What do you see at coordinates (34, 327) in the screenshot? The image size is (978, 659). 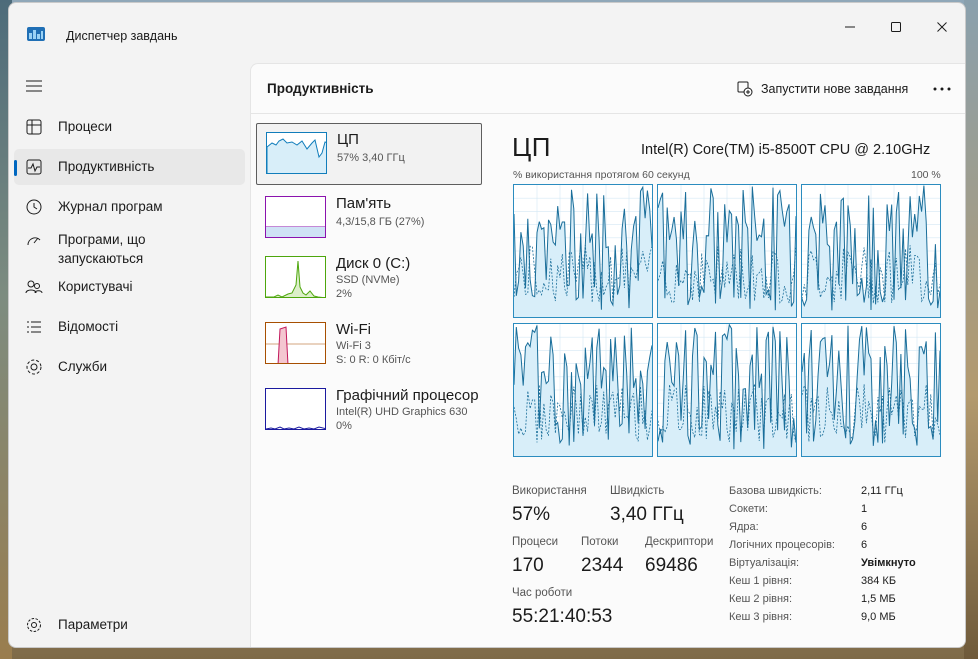 I see `details-icon` at bounding box center [34, 327].